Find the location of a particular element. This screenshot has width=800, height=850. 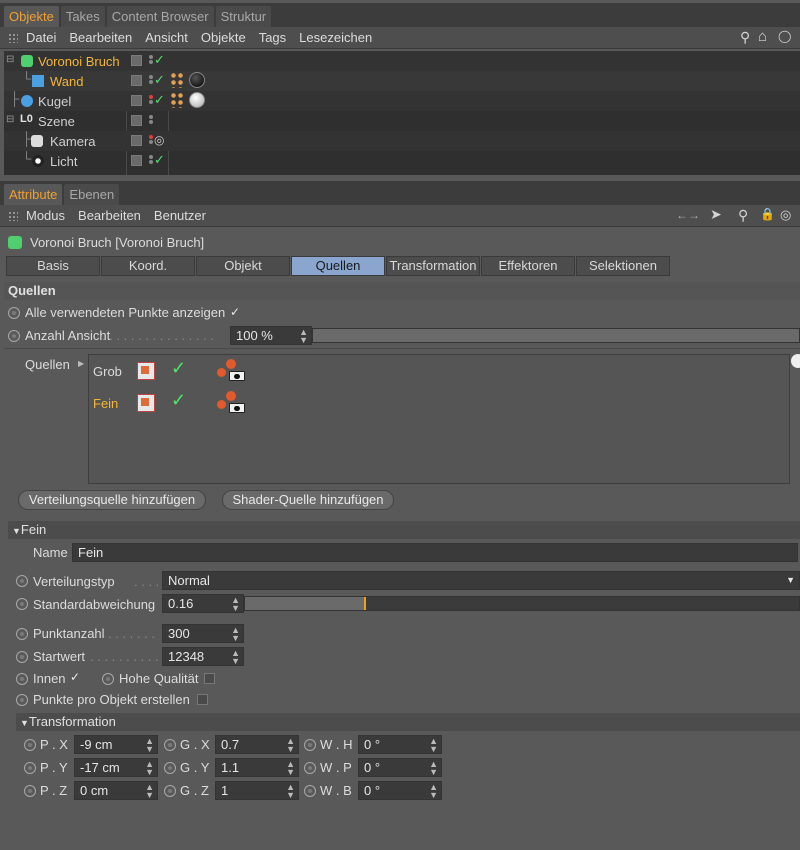

object-row-licht: └ Licht ✓ is located at coordinates (402, 161).